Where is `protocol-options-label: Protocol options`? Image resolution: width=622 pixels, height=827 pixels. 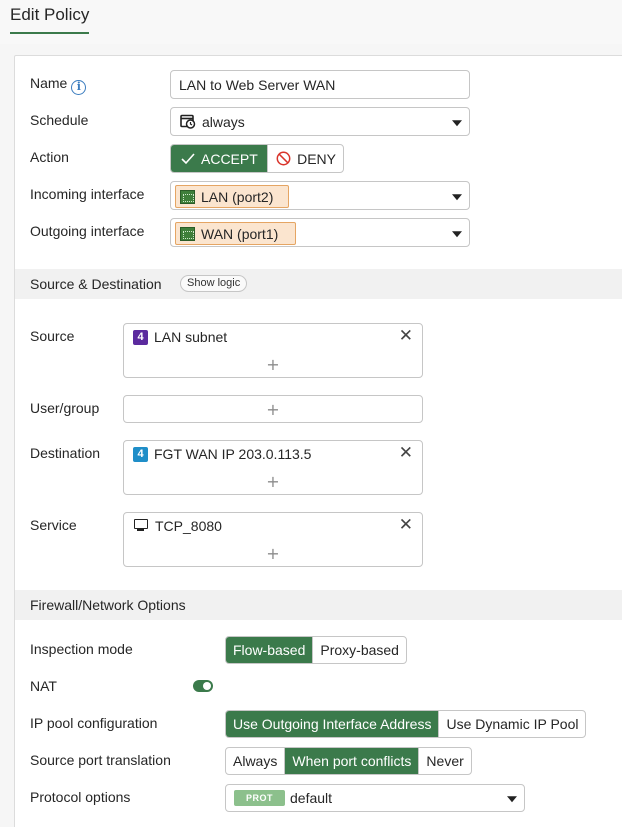 protocol-options-label: Protocol options is located at coordinates (80, 797).